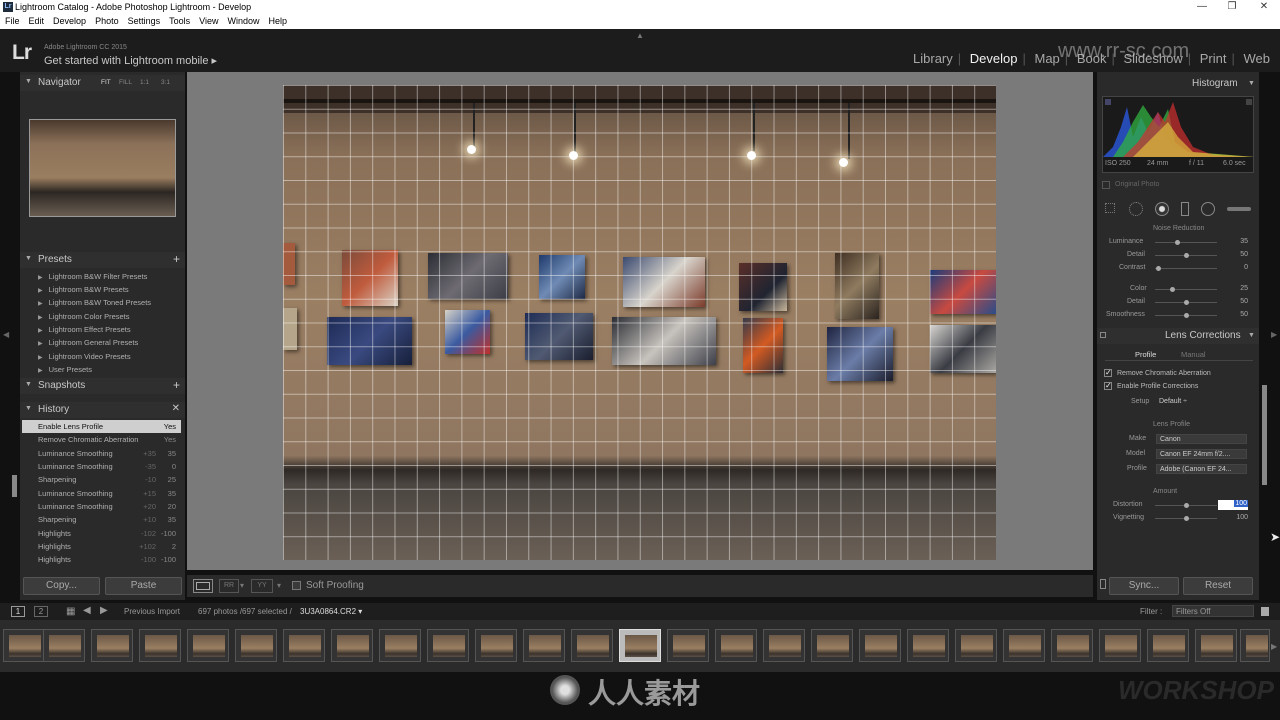 This screenshot has width=1280, height=720. I want to click on add-snapshot-icon: +, so click(176, 385).